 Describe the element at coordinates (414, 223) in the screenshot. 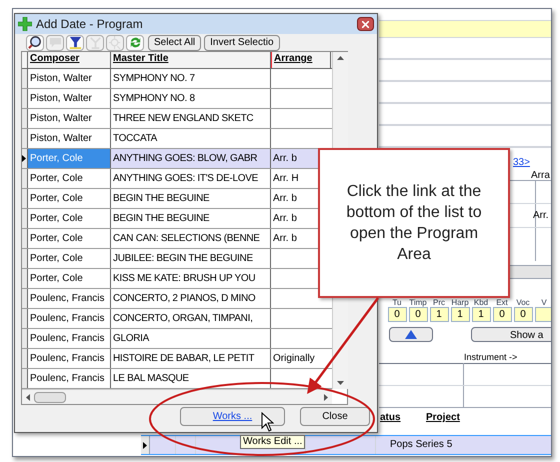

I see `callout-text: Click the link at the bottom of the list to open the Program Area` at that location.